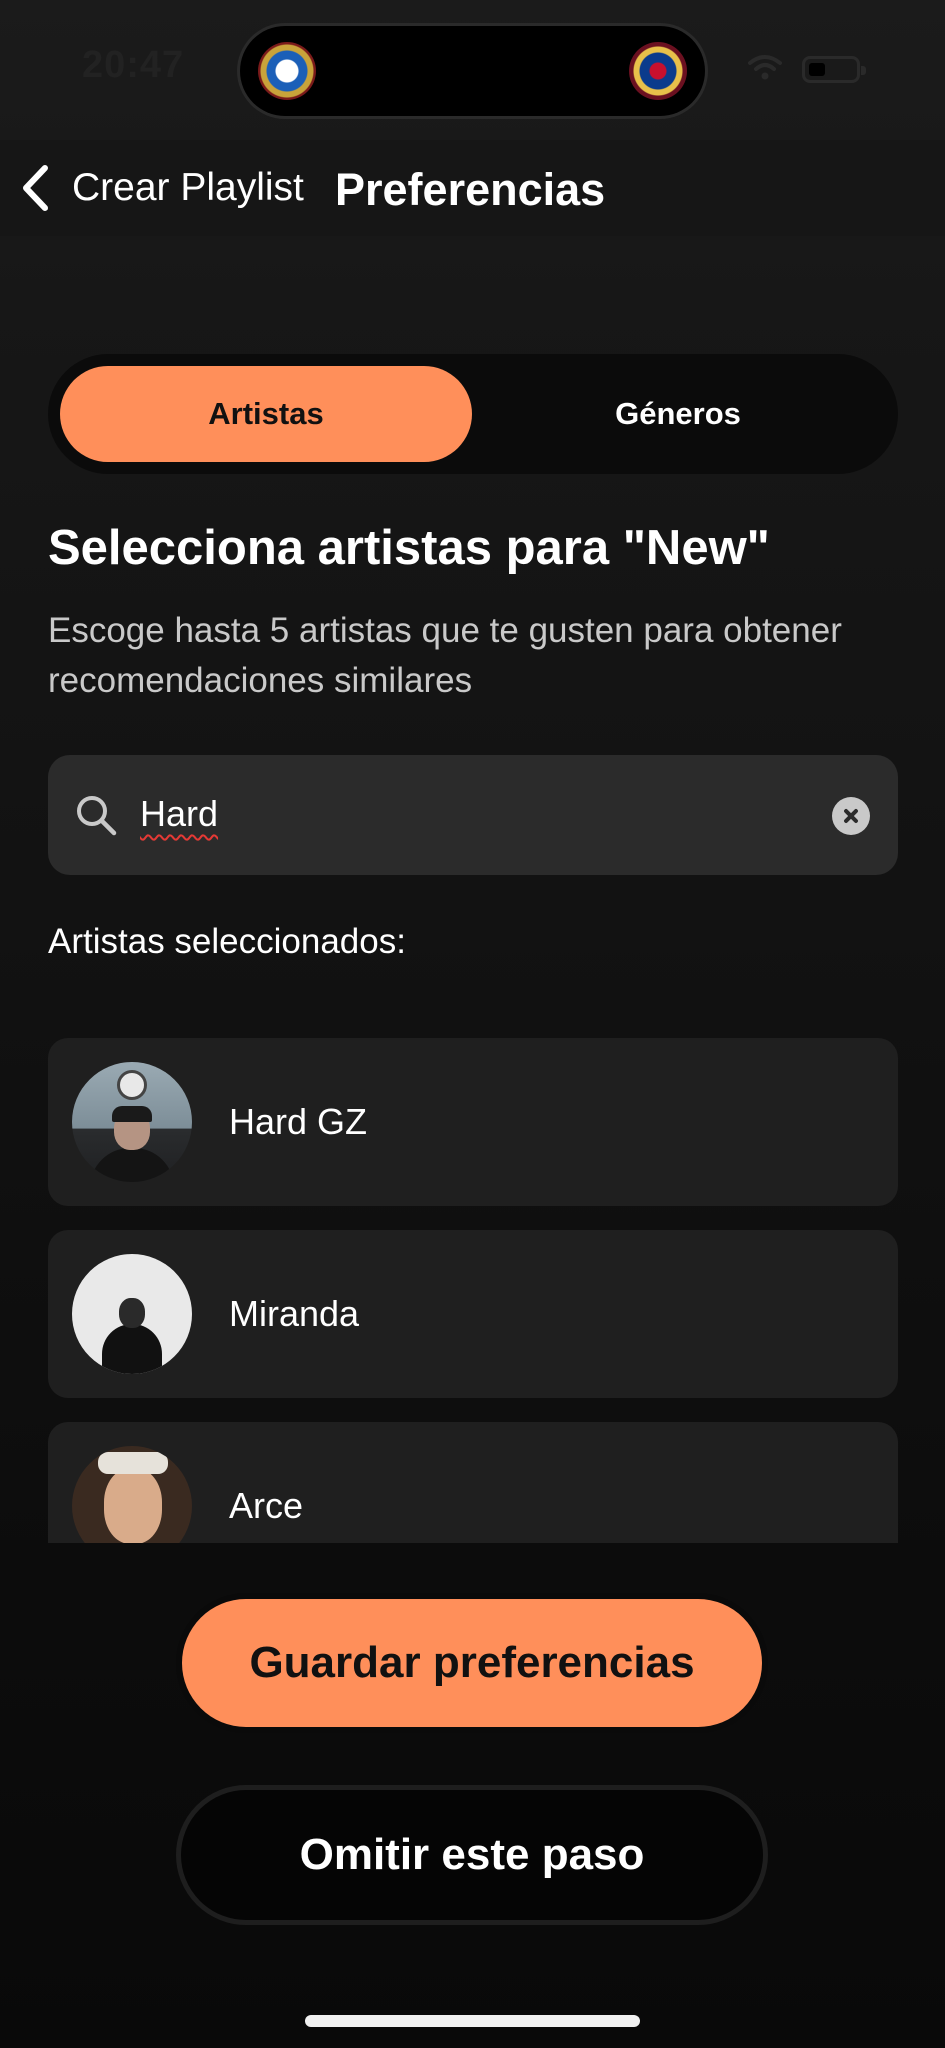 Image resolution: width=945 pixels, height=2048 pixels. What do you see at coordinates (298, 1121) in the screenshot?
I see `artist-name: Hard GZ` at bounding box center [298, 1121].